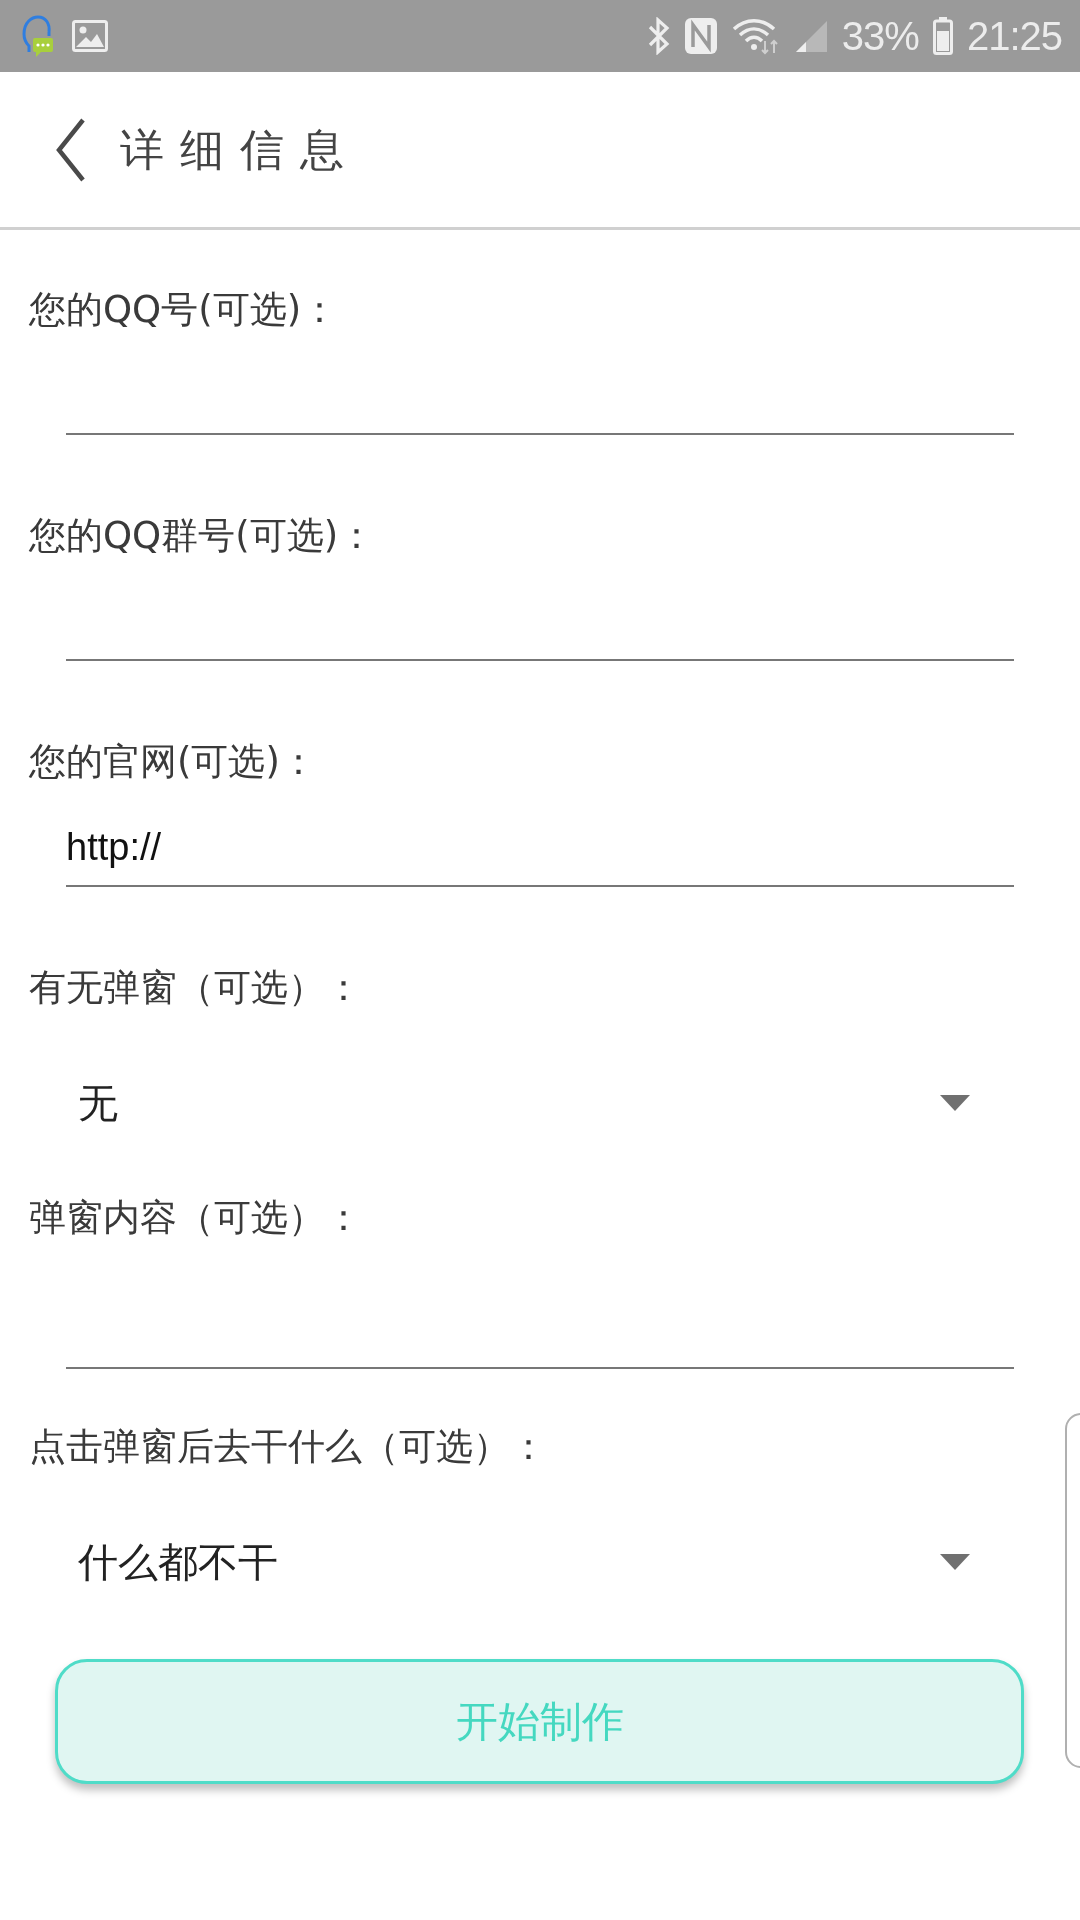 This screenshot has height=1920, width=1080. I want to click on battery-icon, so click(942, 36).